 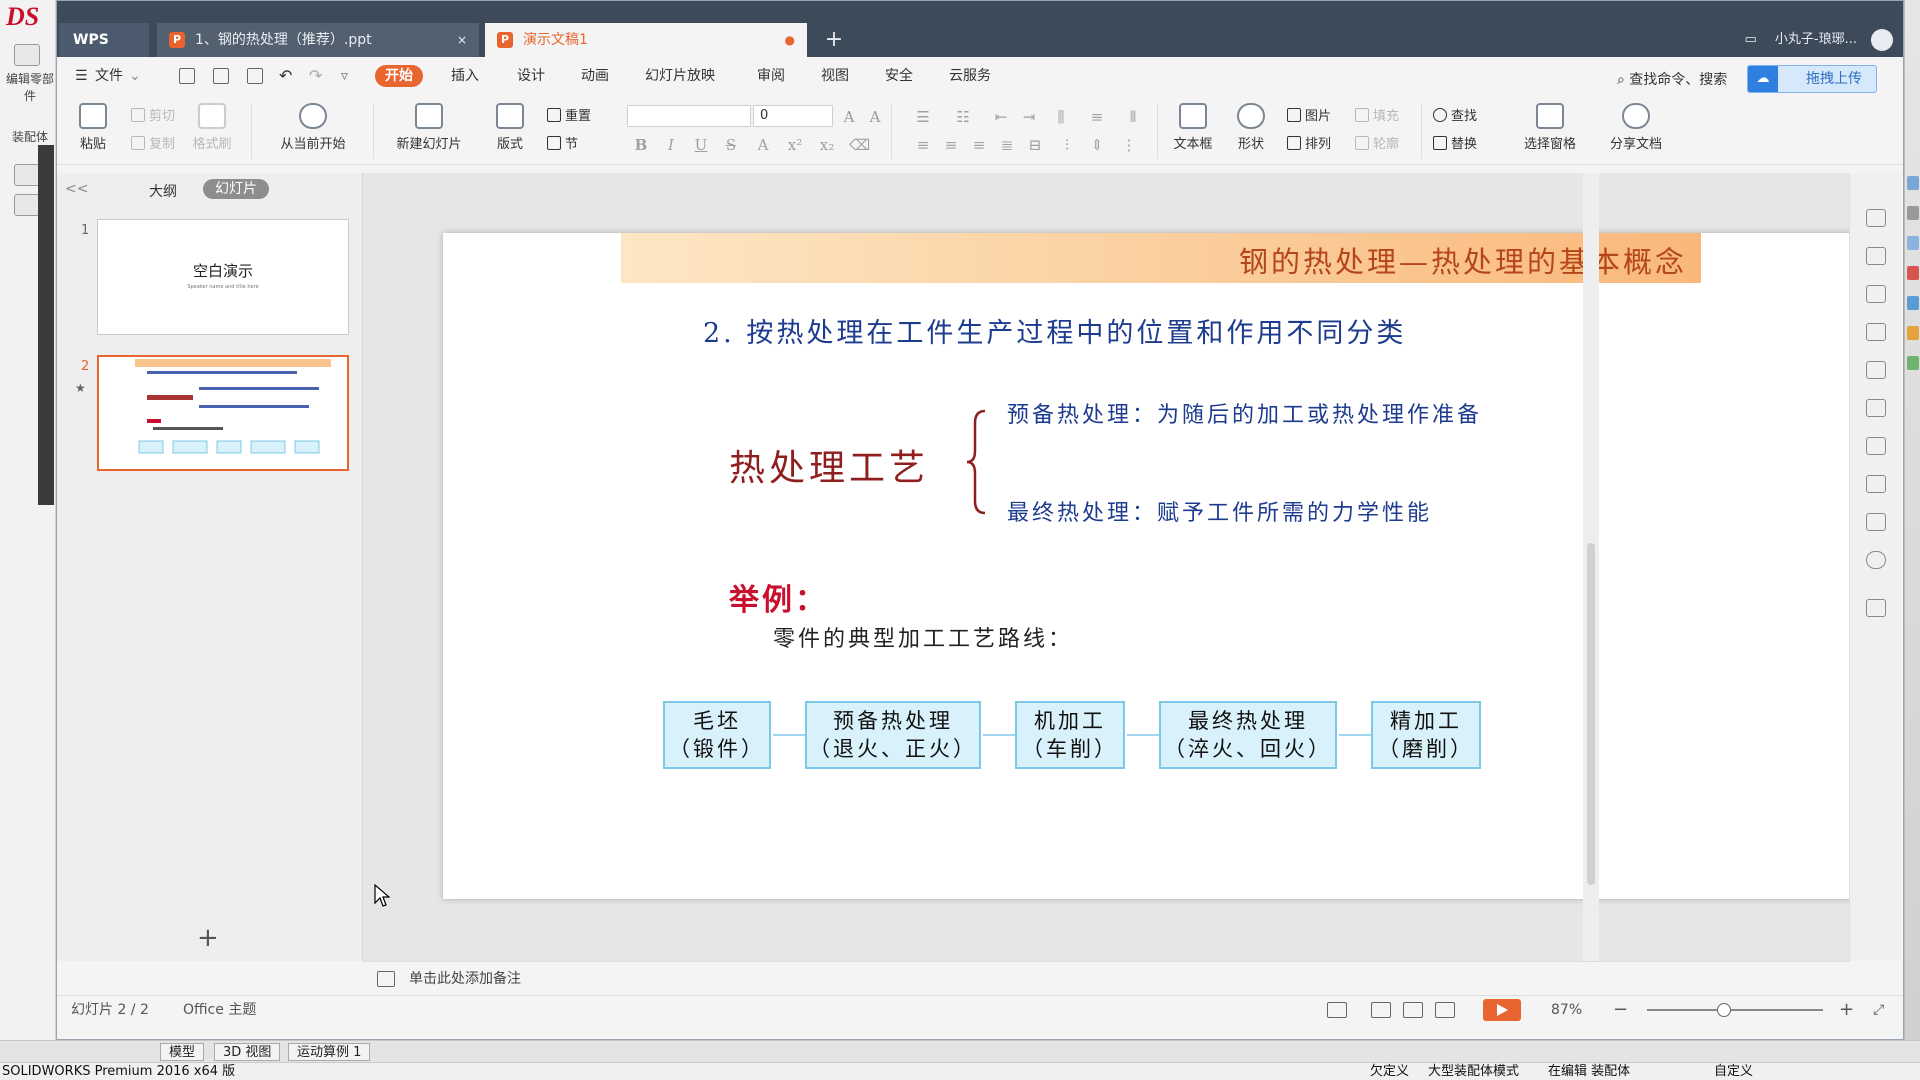 I want to click on font-name-select, so click(x=689, y=116).